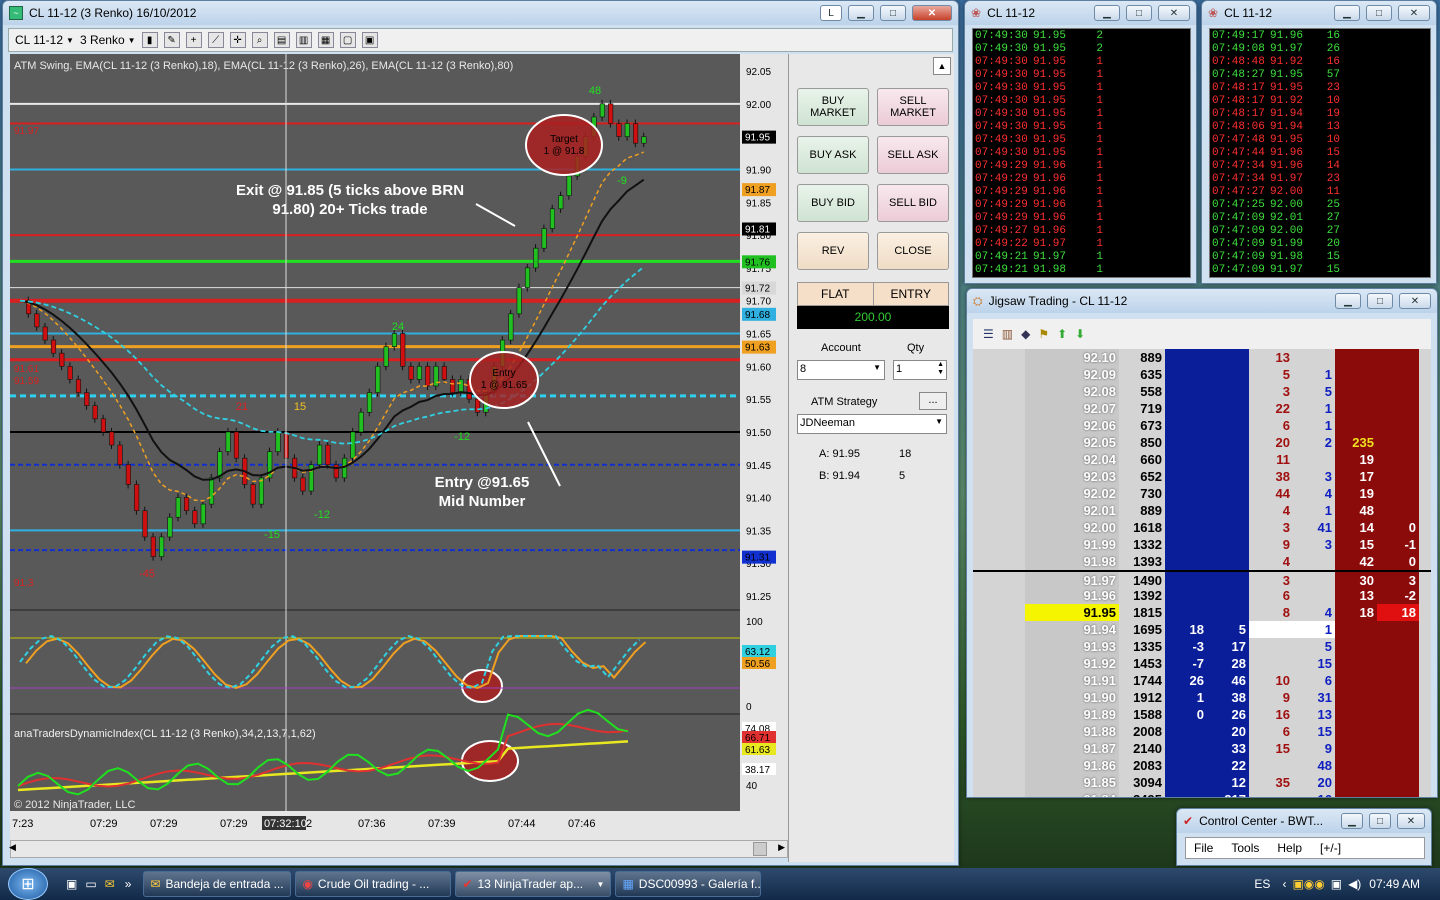 The width and height of the screenshot is (1440, 900). I want to click on ladder-cell-v: 1332, so click(1142, 544).